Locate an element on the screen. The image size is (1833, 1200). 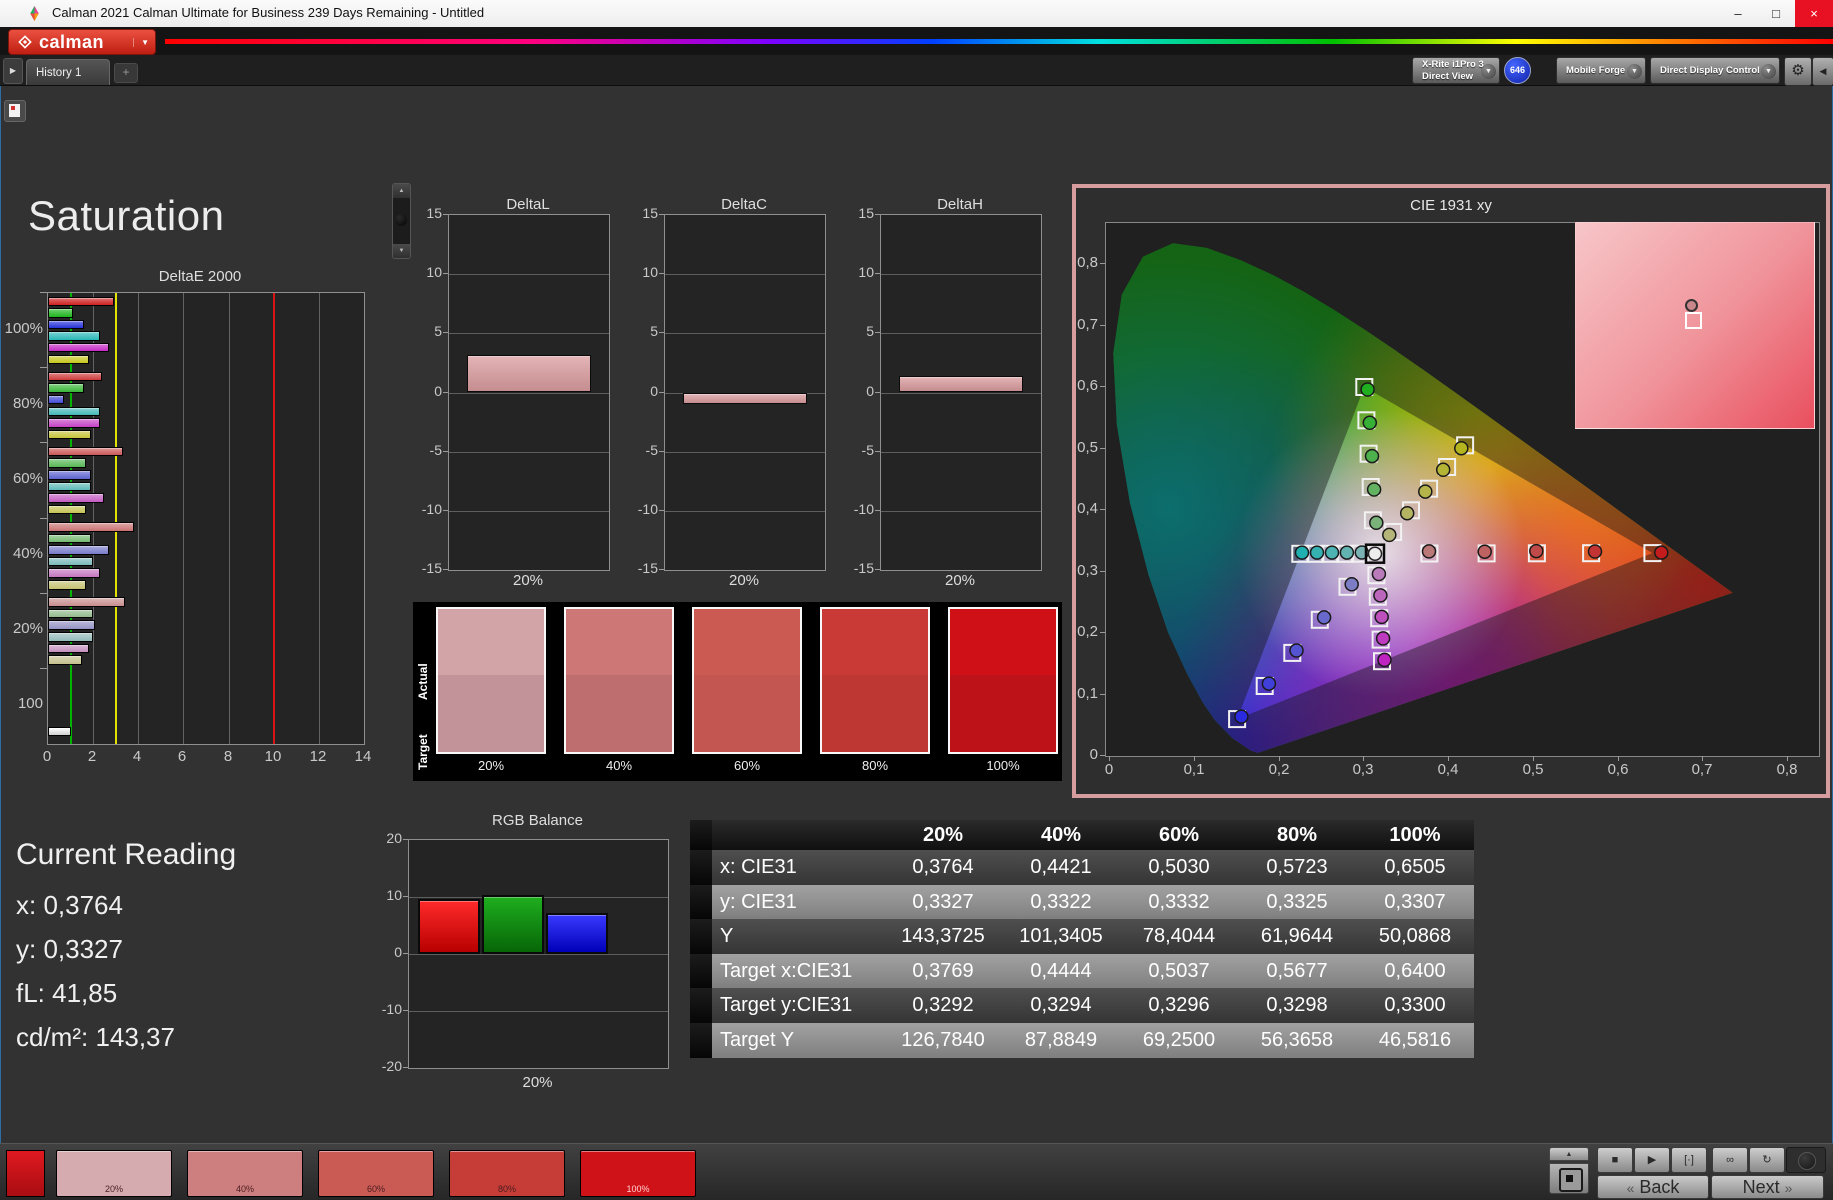
calman-menu-chevron-icon: ▼ is located at coordinates (141, 42).